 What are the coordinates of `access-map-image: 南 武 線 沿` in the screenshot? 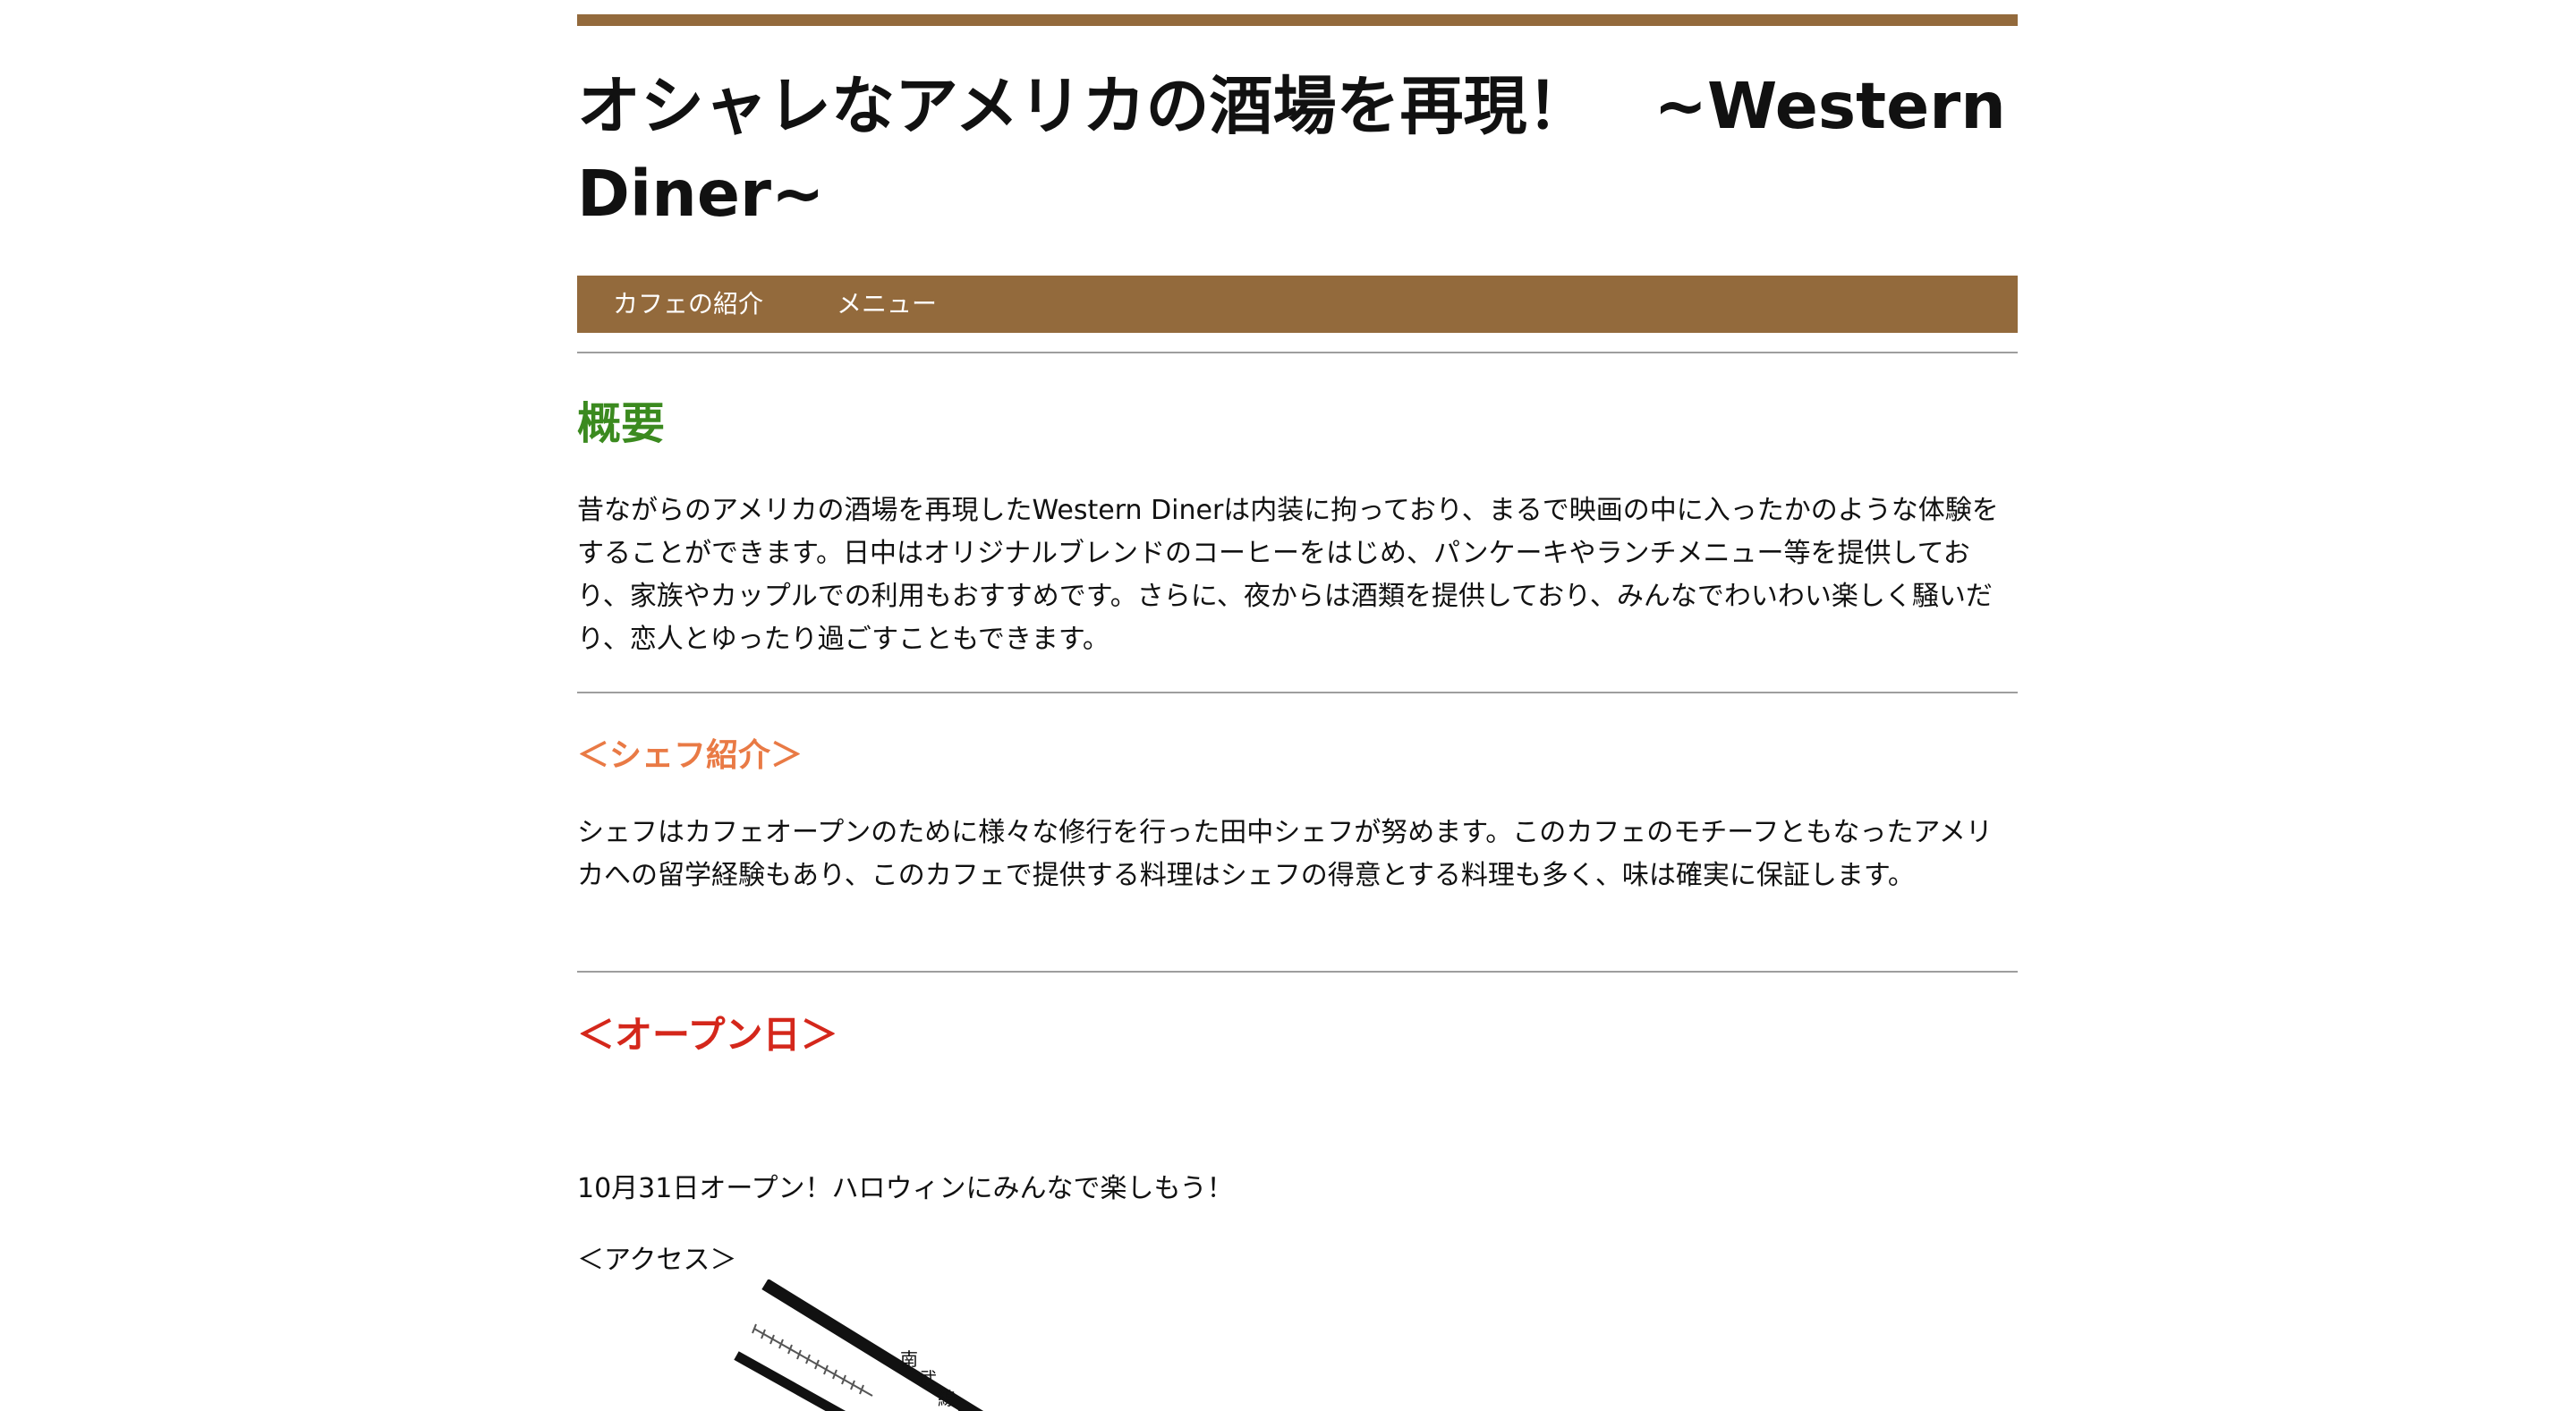 It's located at (859, 1345).